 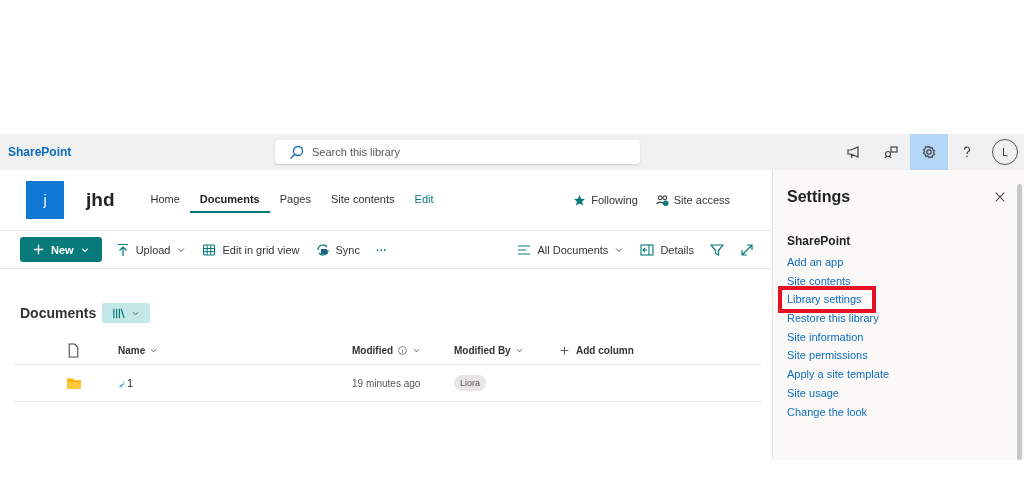 What do you see at coordinates (251, 249) in the screenshot?
I see `grid-button: Edit in grid view` at bounding box center [251, 249].